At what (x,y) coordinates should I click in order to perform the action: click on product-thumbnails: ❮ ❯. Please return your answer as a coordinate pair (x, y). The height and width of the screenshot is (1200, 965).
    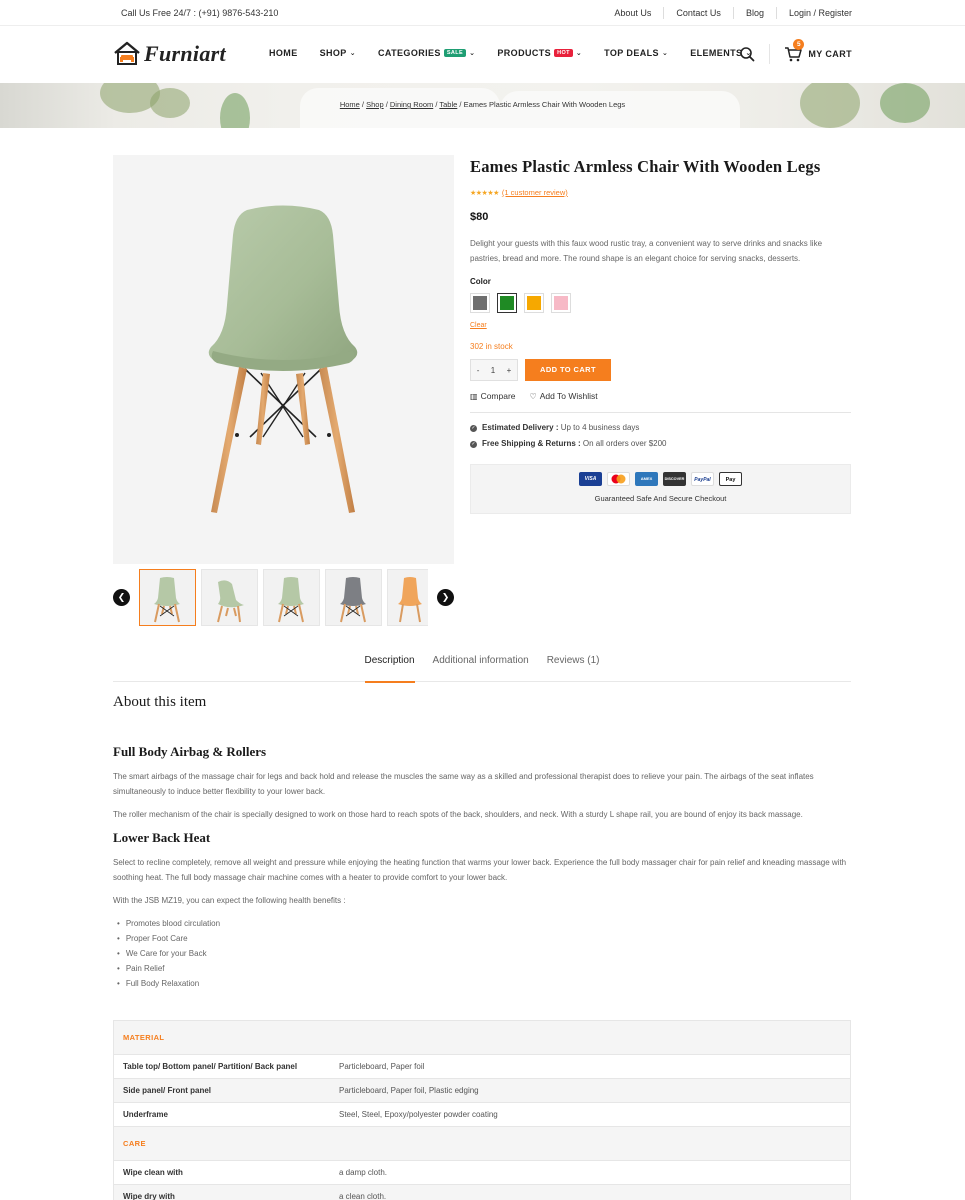
    Looking at the image, I should click on (283, 598).